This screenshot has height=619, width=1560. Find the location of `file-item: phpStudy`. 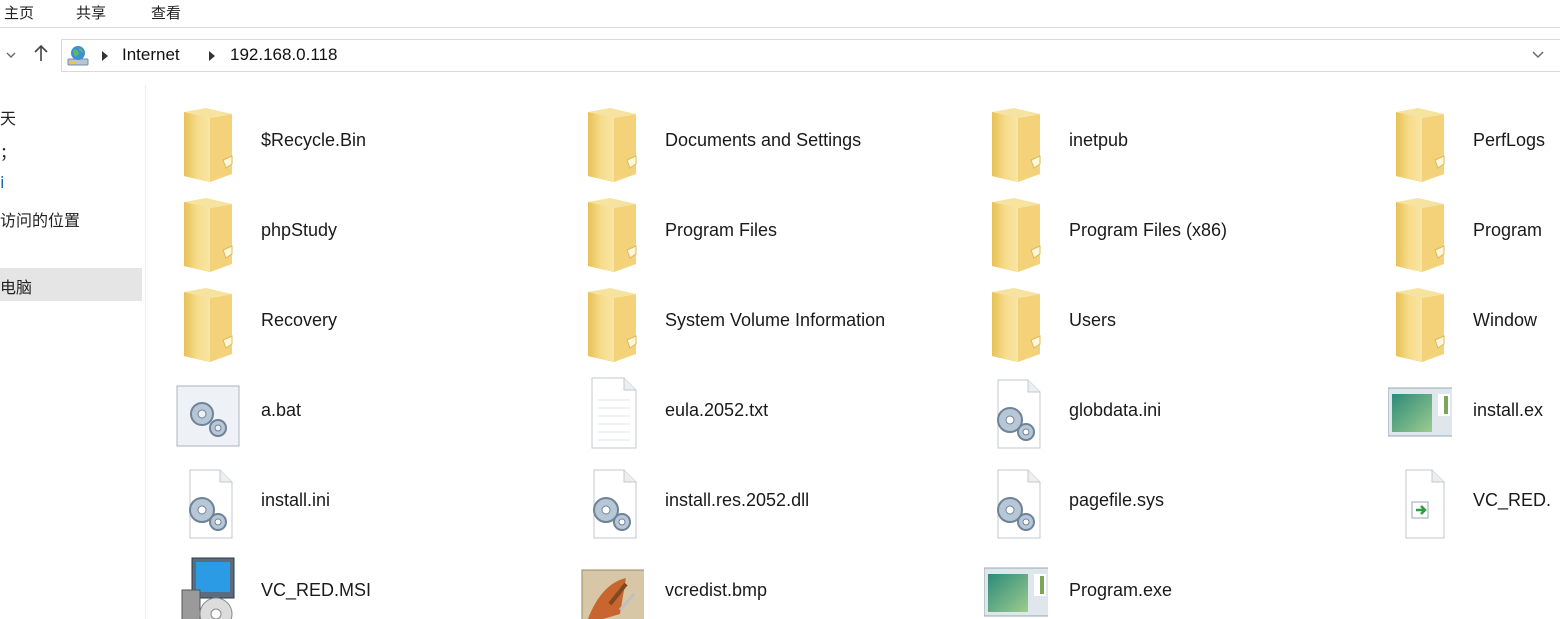

file-item: phpStudy is located at coordinates (348, 227).